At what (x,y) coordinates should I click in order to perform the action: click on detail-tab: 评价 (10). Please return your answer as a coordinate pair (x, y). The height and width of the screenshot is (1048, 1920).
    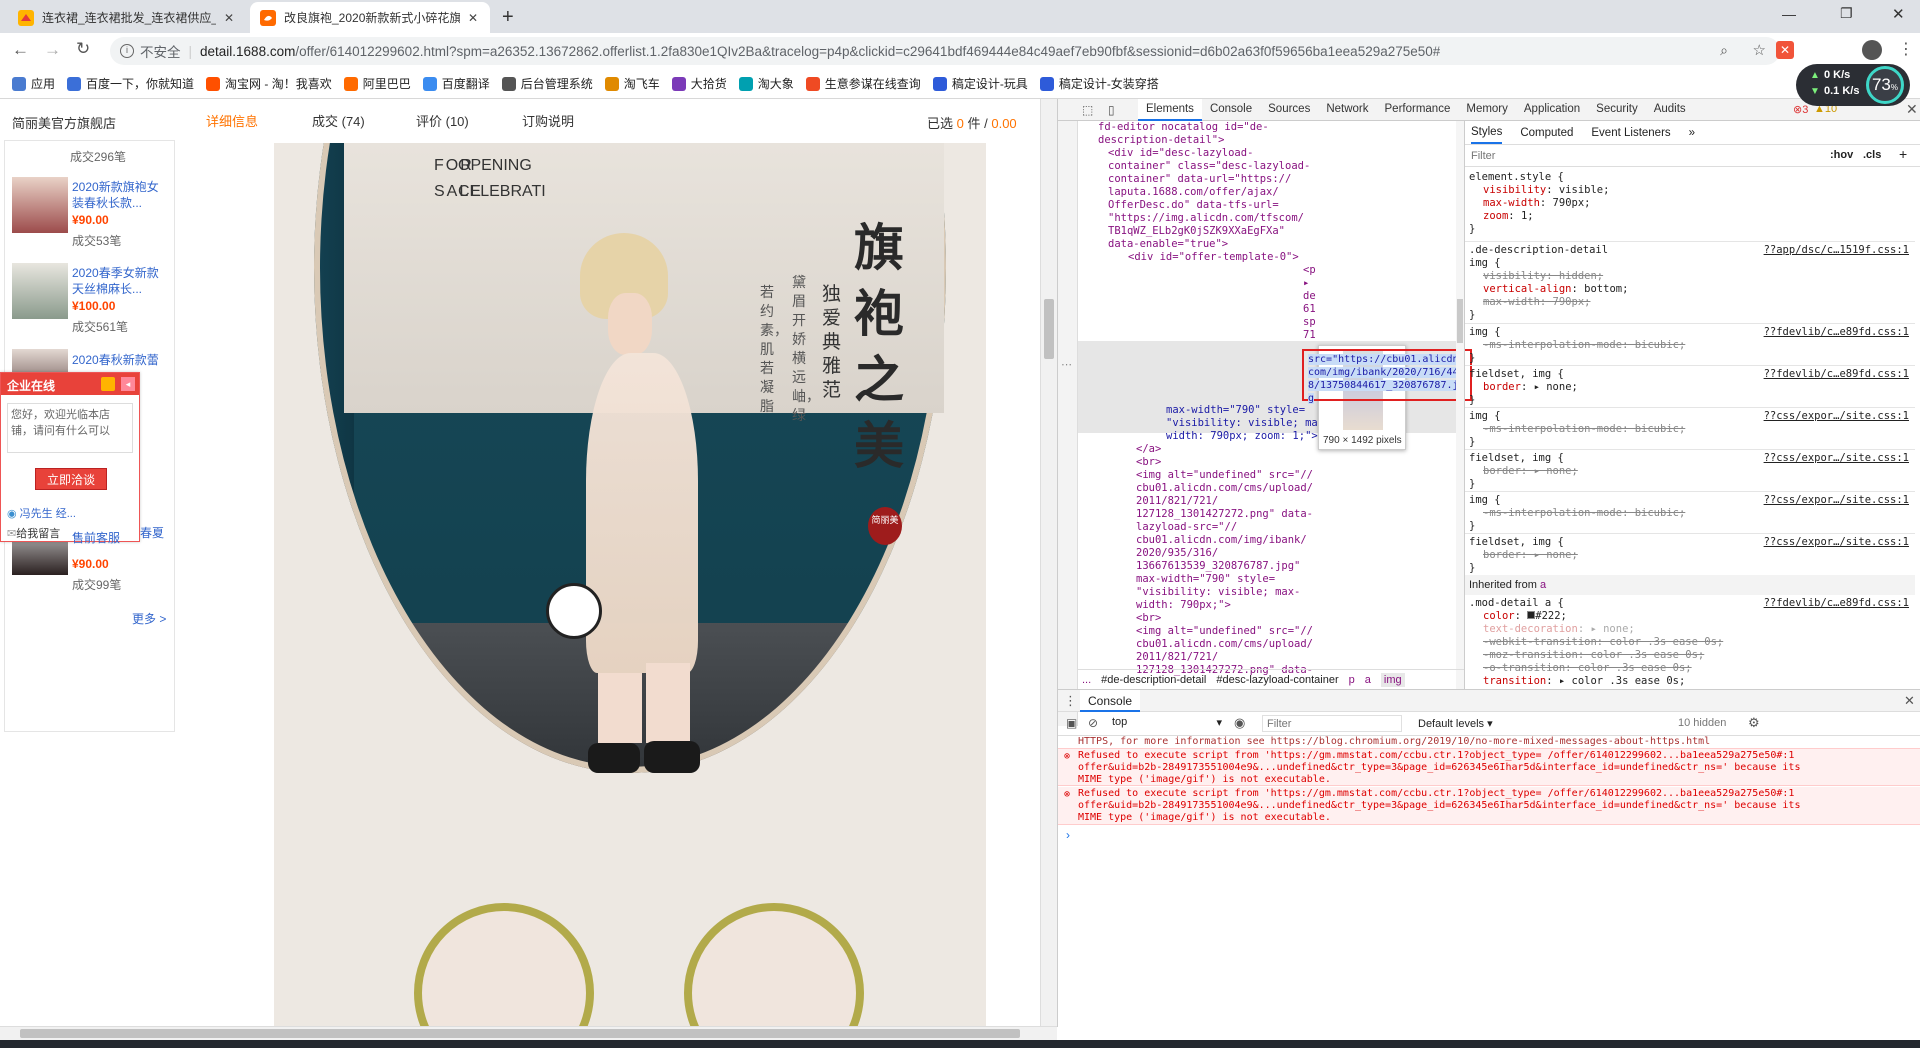
    Looking at the image, I should click on (442, 120).